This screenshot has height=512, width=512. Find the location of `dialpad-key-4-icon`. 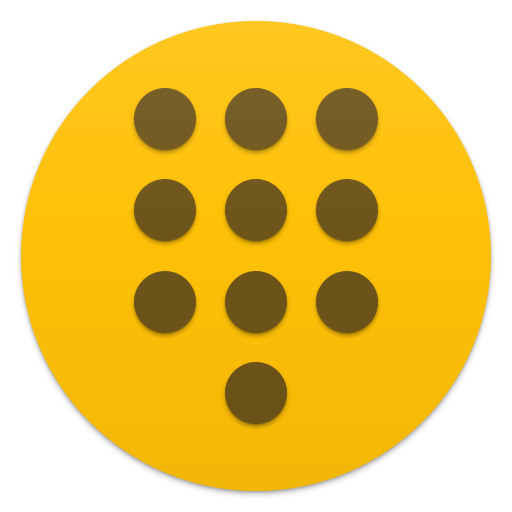

dialpad-key-4-icon is located at coordinates (165, 210).